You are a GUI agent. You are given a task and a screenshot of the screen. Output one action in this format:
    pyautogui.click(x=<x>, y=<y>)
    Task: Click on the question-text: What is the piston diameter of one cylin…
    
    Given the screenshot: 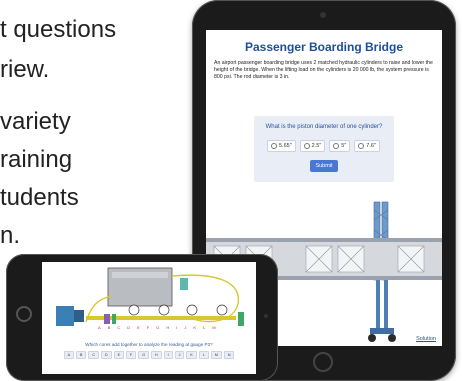 What is the action you would take?
    pyautogui.click(x=324, y=127)
    